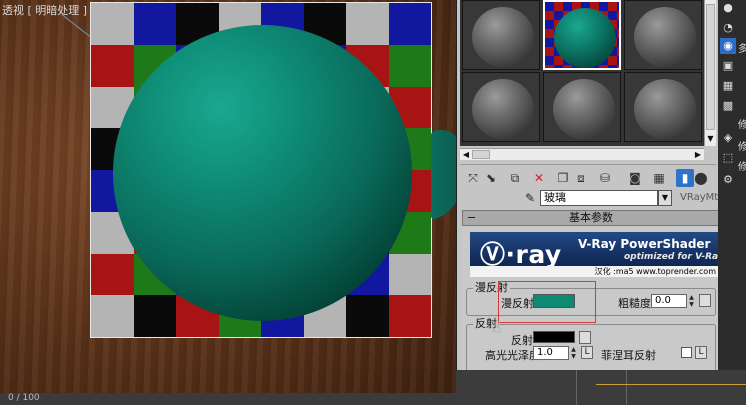 The width and height of the screenshot is (746, 405). Describe the element at coordinates (728, 158) in the screenshot. I see `make-preview-icon: ⬚` at that location.